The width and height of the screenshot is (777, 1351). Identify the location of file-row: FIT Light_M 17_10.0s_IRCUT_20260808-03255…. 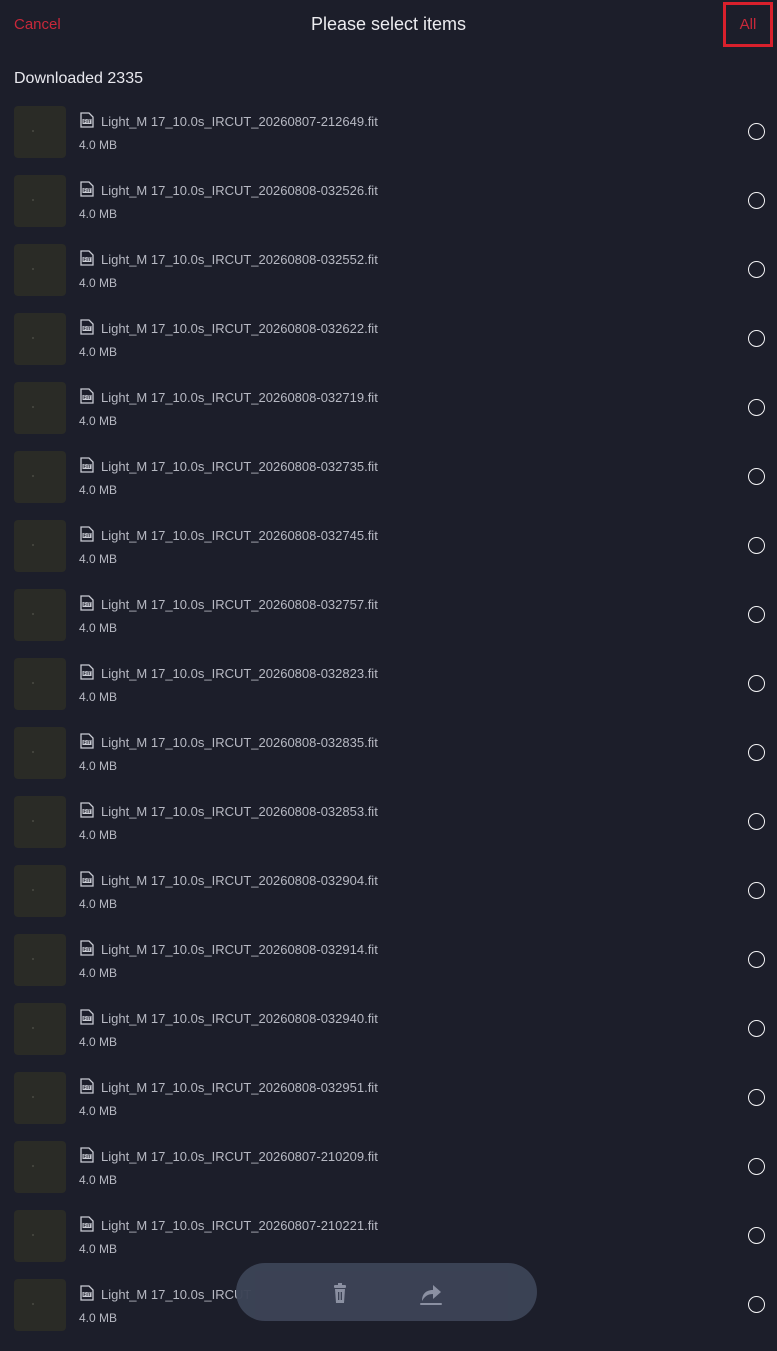
(388, 269).